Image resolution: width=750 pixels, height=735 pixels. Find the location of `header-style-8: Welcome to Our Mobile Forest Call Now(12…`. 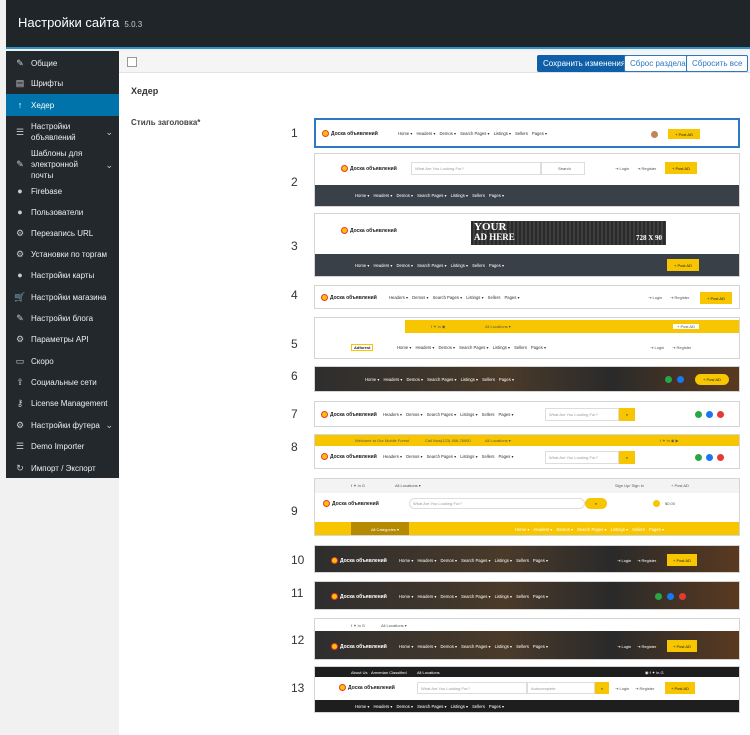

header-style-8: Welcome to Our Mobile Forest Call Now(12… is located at coordinates (527, 451).